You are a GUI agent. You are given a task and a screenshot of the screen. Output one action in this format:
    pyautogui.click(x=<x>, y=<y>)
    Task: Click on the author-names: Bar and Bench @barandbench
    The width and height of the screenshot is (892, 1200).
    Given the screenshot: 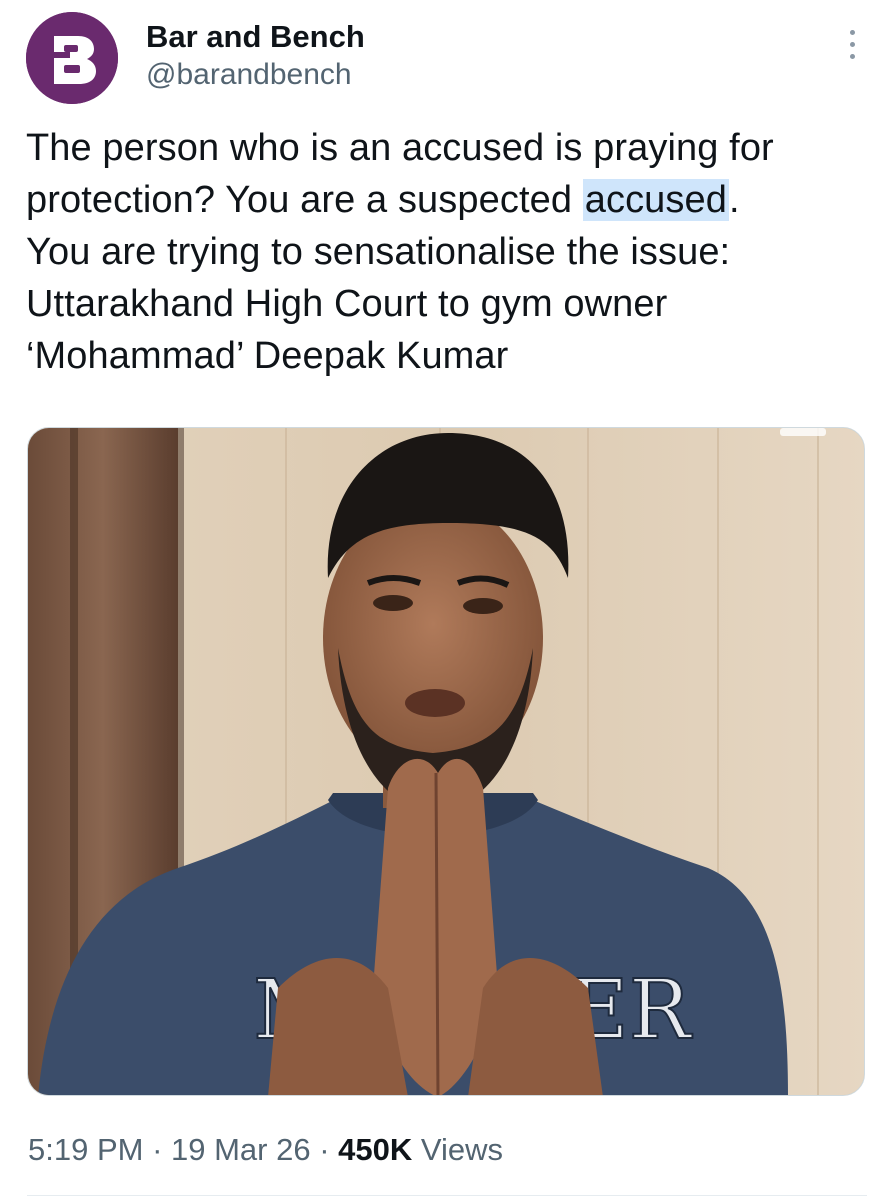 What is the action you would take?
    pyautogui.click(x=255, y=55)
    